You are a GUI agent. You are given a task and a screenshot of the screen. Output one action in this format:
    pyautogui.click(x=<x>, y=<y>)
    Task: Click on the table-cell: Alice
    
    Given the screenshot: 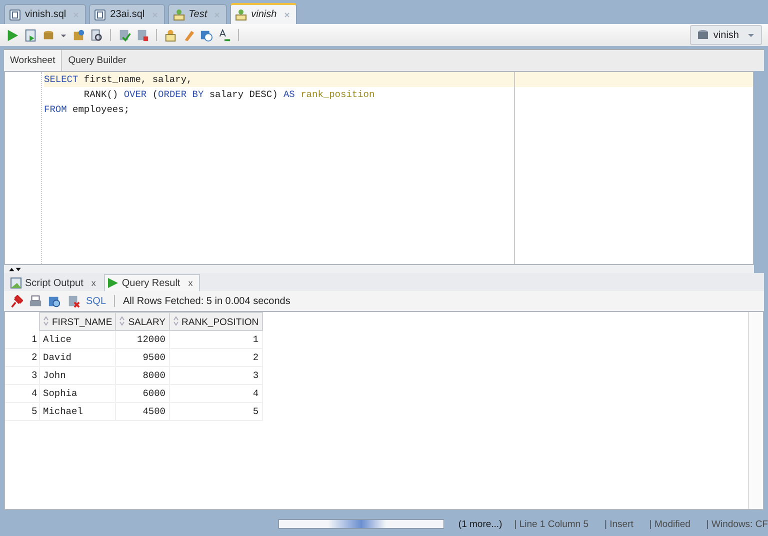 What is the action you would take?
    pyautogui.click(x=78, y=339)
    